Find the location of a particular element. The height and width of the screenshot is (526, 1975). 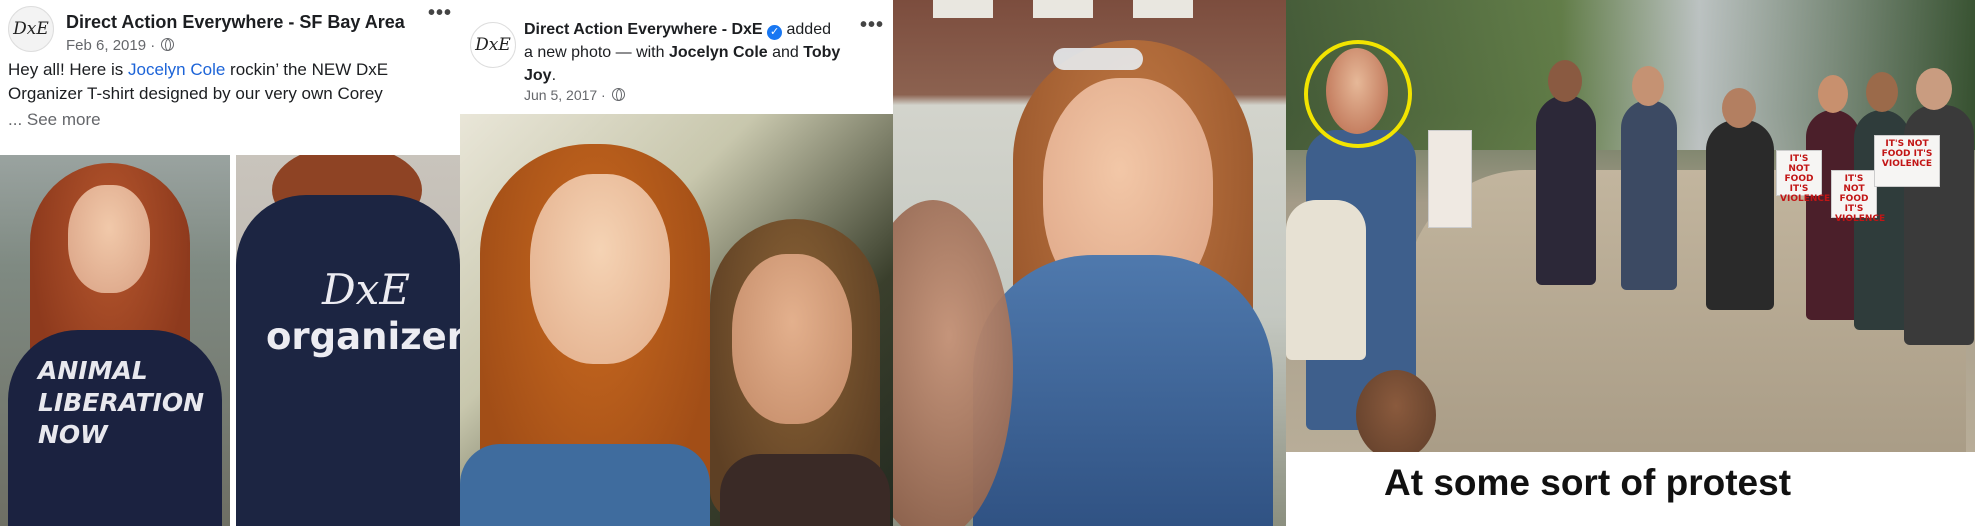

shirt-back-logo: DxE is located at coordinates (366, 289).